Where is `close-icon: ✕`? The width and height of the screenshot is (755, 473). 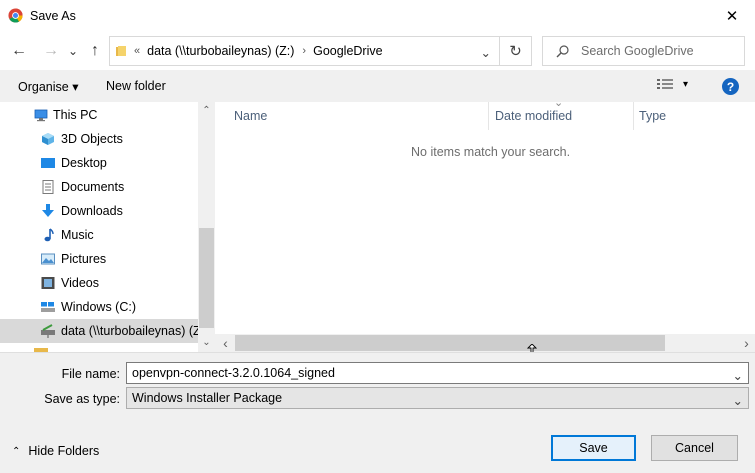
close-icon: ✕ is located at coordinates (732, 16).